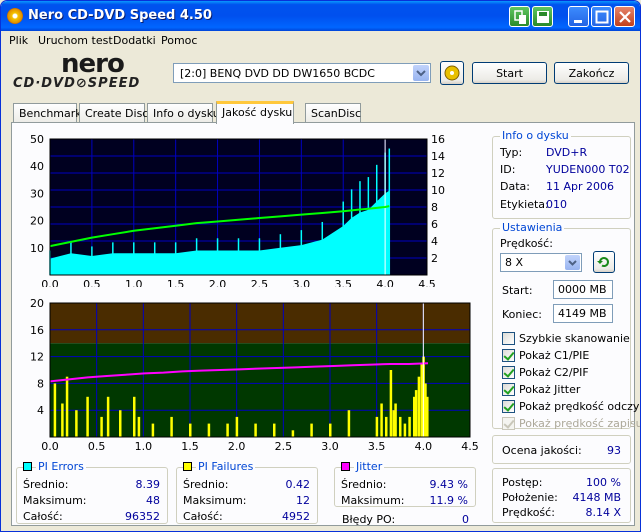 Image resolution: width=641 pixels, height=532 pixels. What do you see at coordinates (567, 152) in the screenshot?
I see `disc-type-value: DVD+R` at bounding box center [567, 152].